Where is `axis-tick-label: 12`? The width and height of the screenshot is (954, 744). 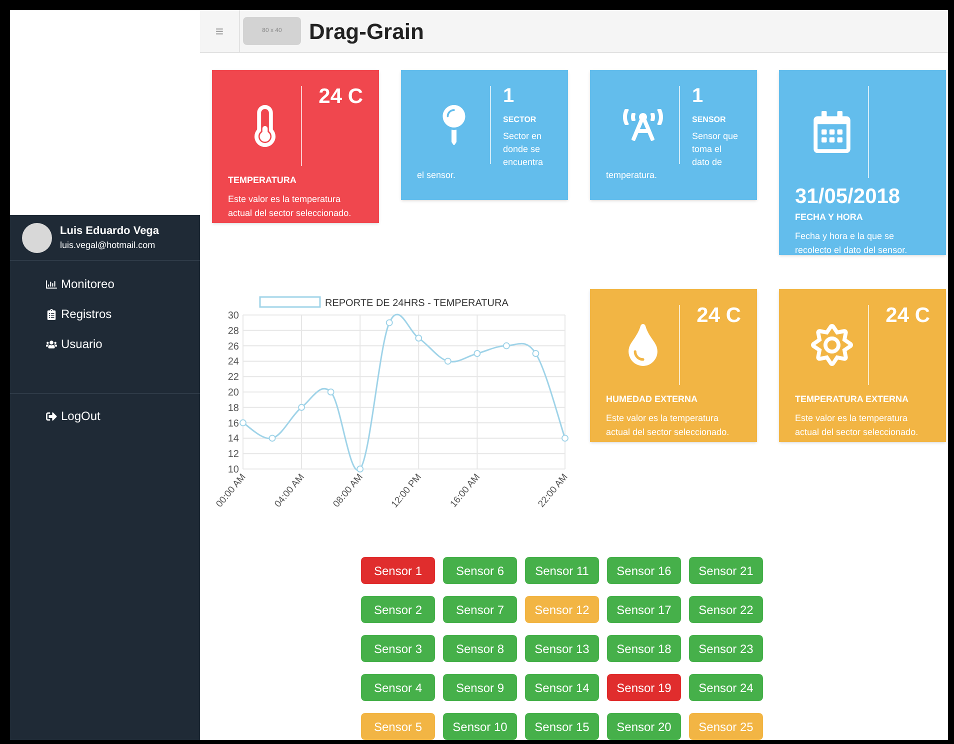 axis-tick-label: 12 is located at coordinates (233, 454).